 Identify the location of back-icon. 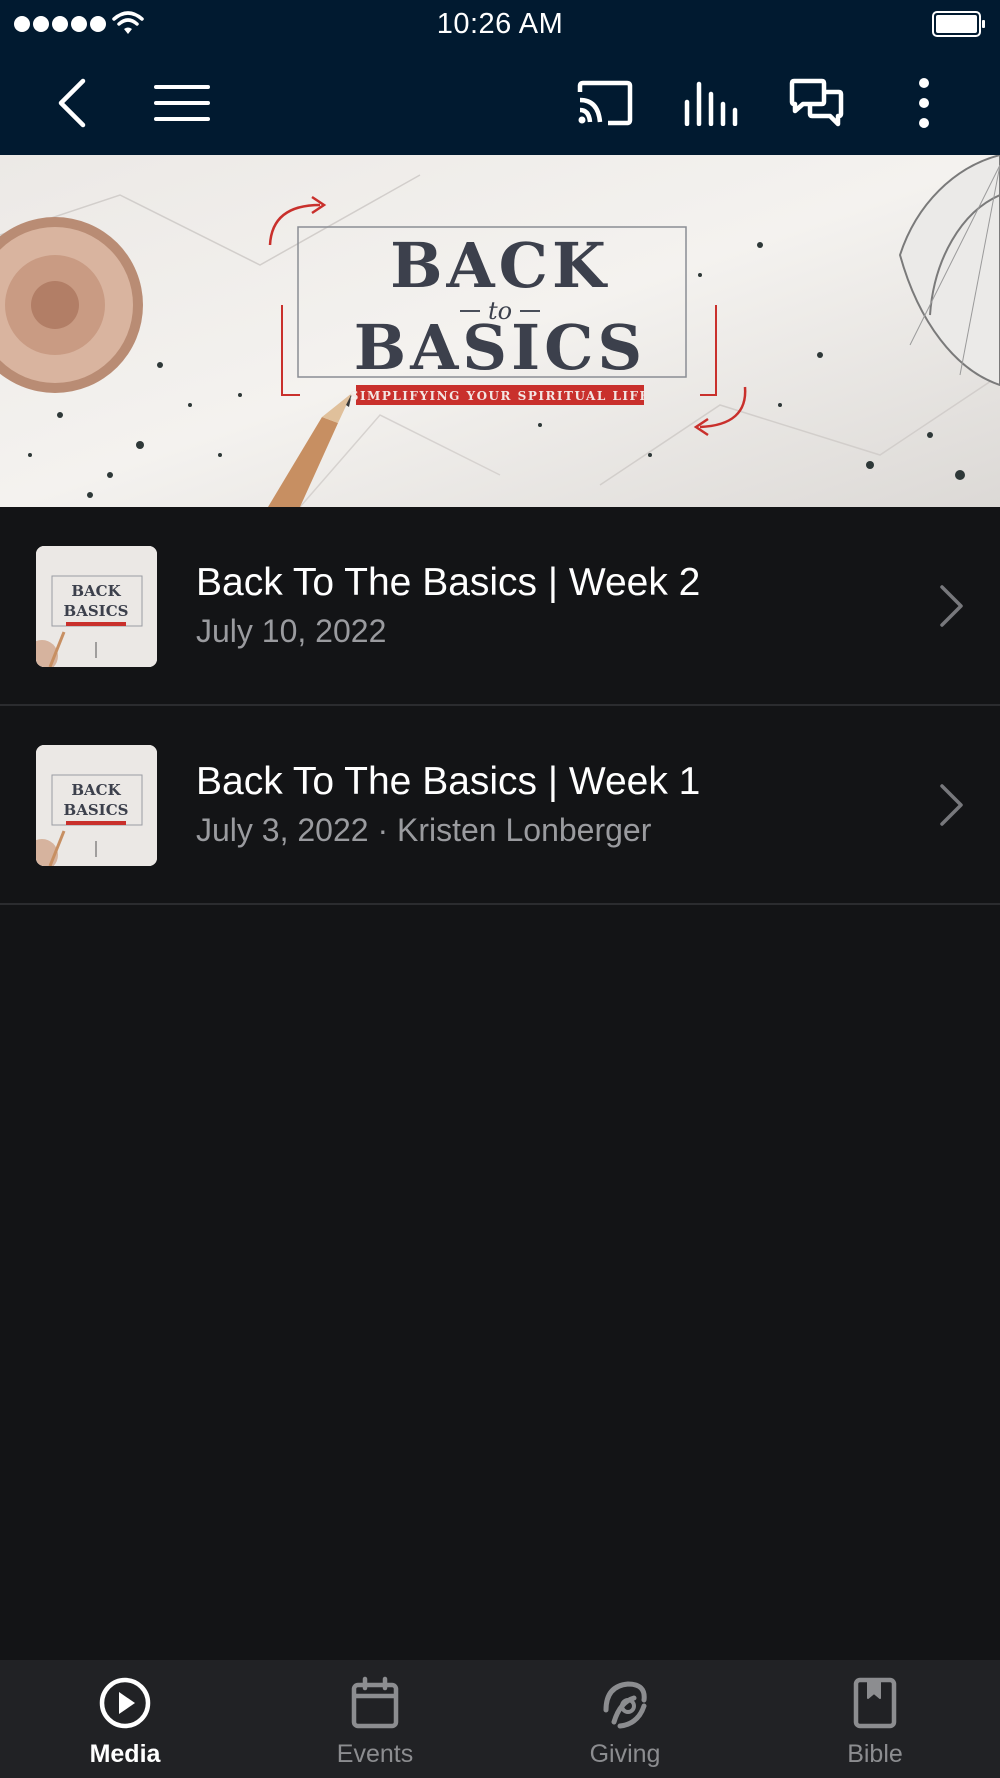
(72, 103).